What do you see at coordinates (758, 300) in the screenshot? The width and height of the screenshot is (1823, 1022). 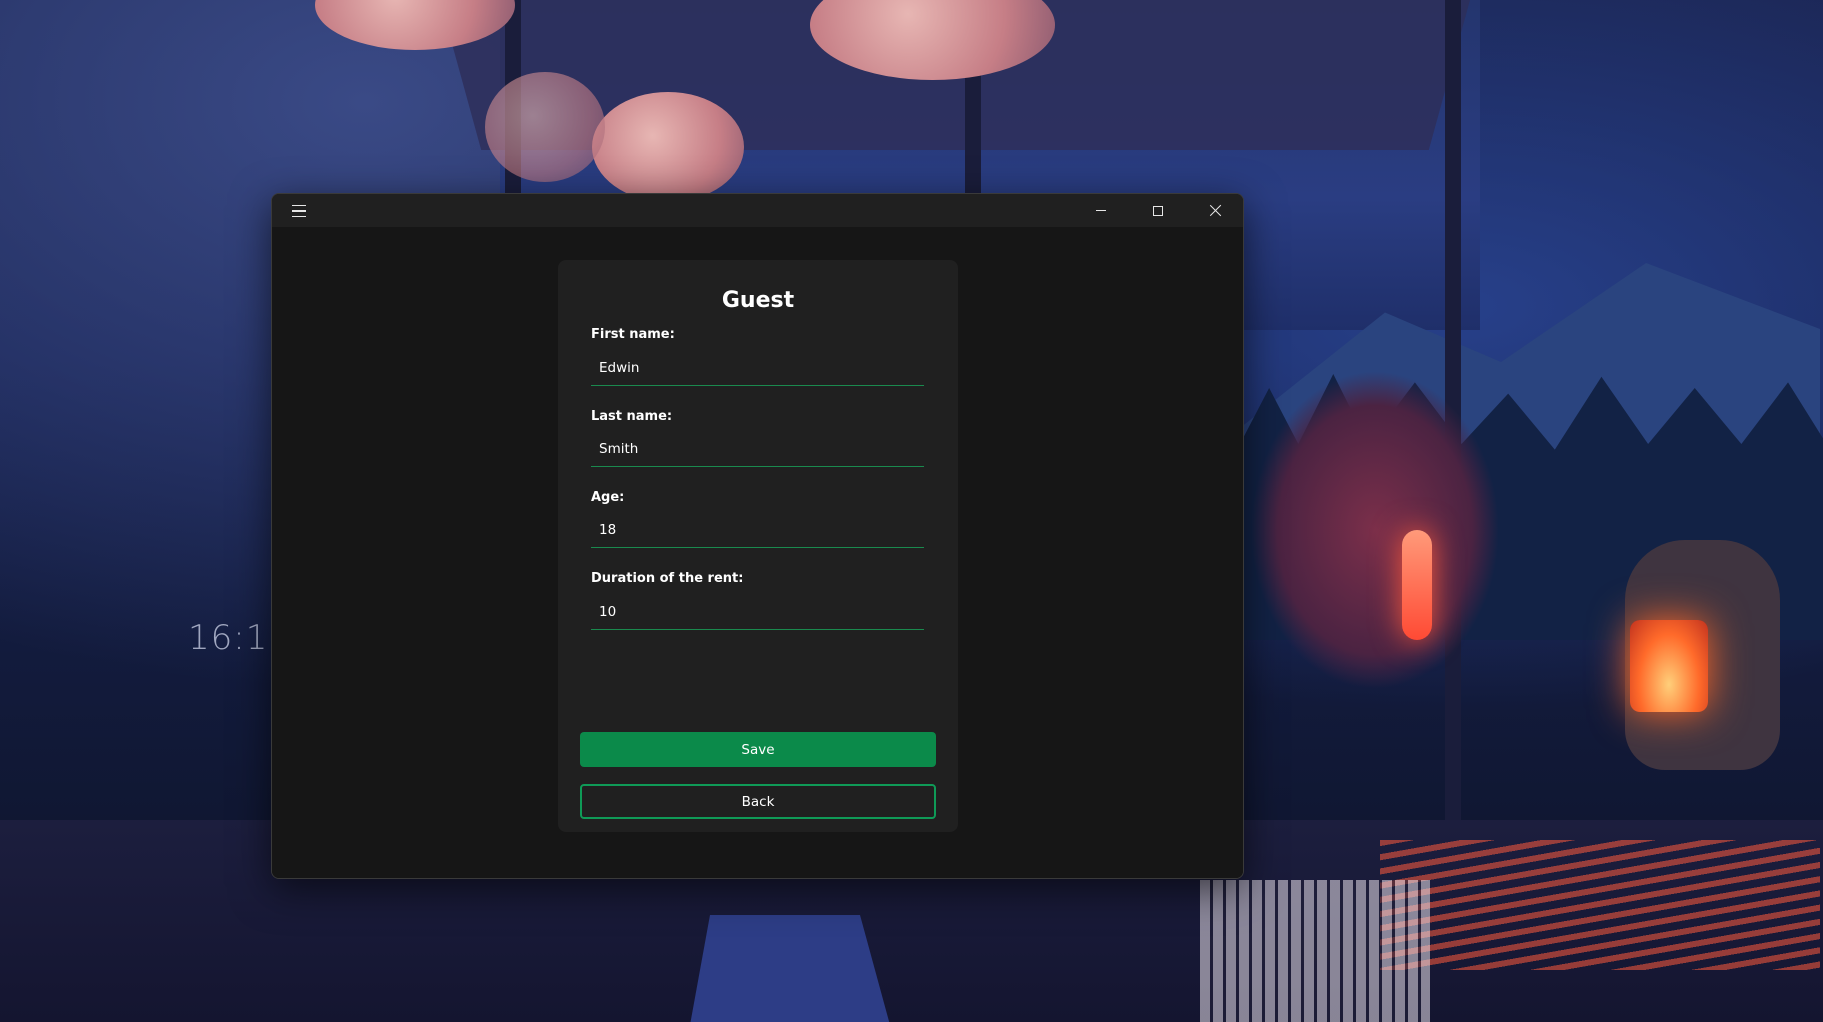 I see `form-title: Guest` at bounding box center [758, 300].